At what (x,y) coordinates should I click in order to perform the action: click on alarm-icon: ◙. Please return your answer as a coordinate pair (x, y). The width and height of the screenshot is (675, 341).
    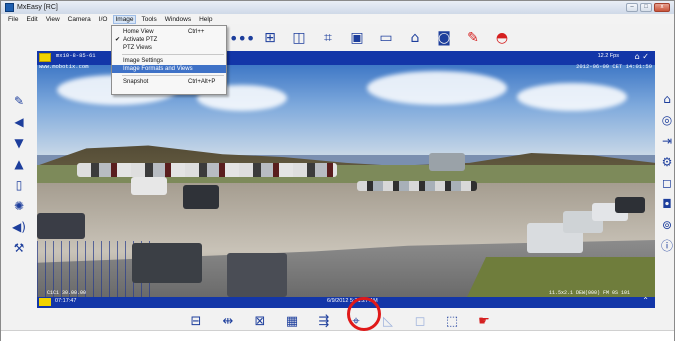
    Looking at the image, I should click on (444, 38).